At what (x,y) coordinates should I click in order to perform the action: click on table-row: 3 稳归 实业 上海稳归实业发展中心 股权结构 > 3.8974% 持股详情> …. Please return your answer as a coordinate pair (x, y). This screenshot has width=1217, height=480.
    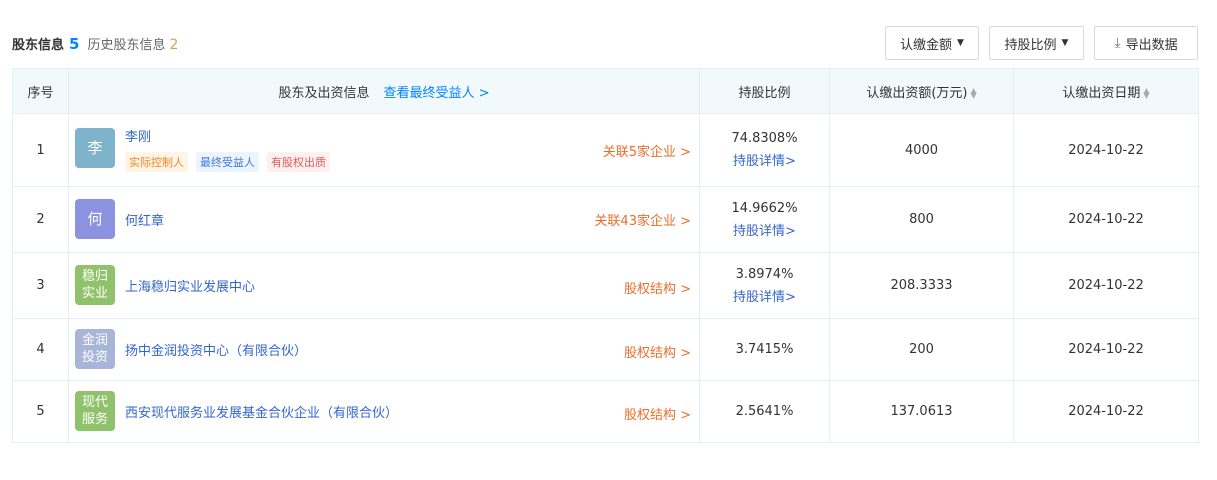
    Looking at the image, I should click on (605, 285).